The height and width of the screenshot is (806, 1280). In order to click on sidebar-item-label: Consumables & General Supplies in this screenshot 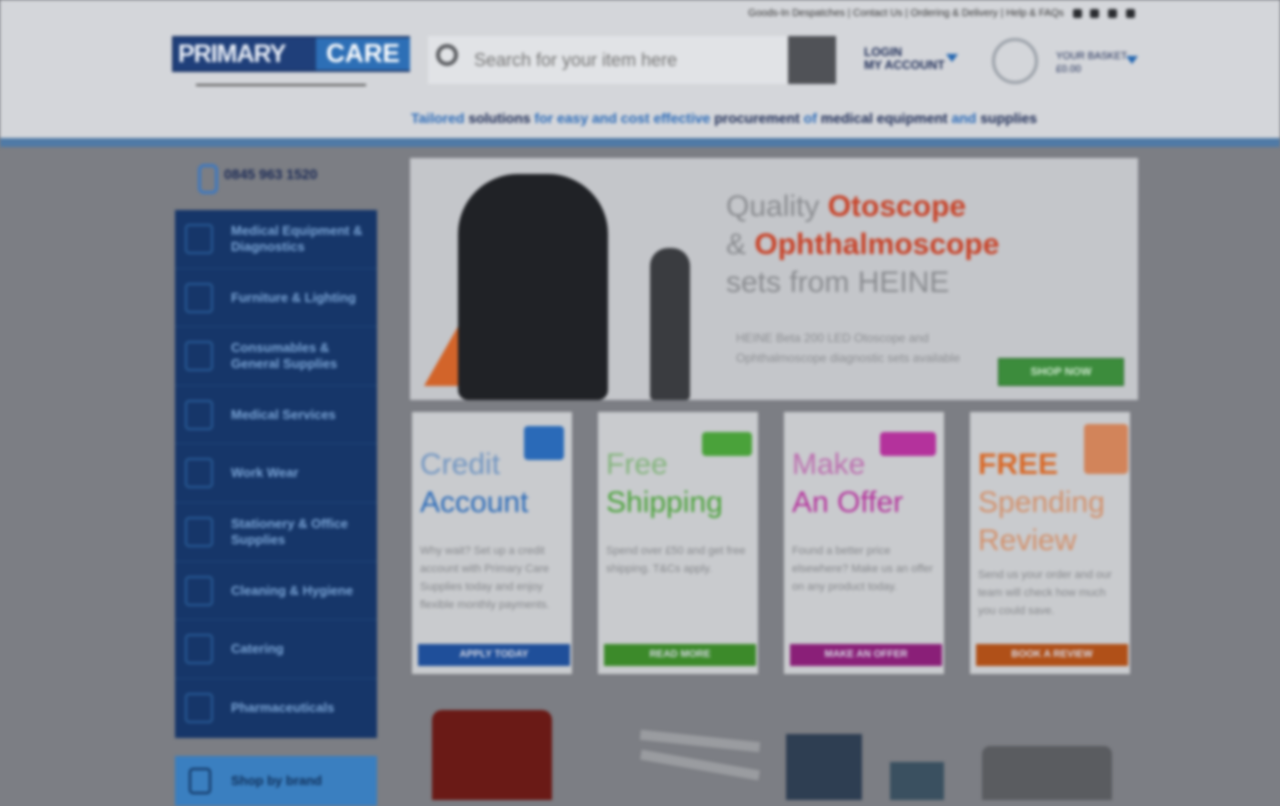, I will do `click(284, 356)`.